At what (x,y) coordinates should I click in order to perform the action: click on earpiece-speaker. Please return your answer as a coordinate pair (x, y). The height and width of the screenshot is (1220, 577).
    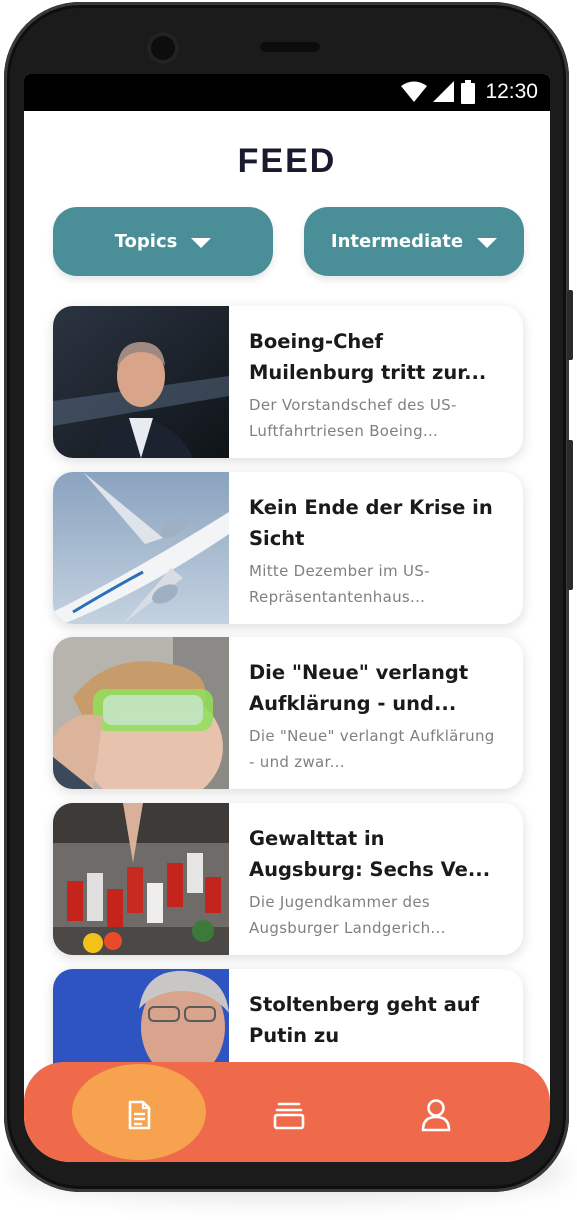
    Looking at the image, I should click on (290, 47).